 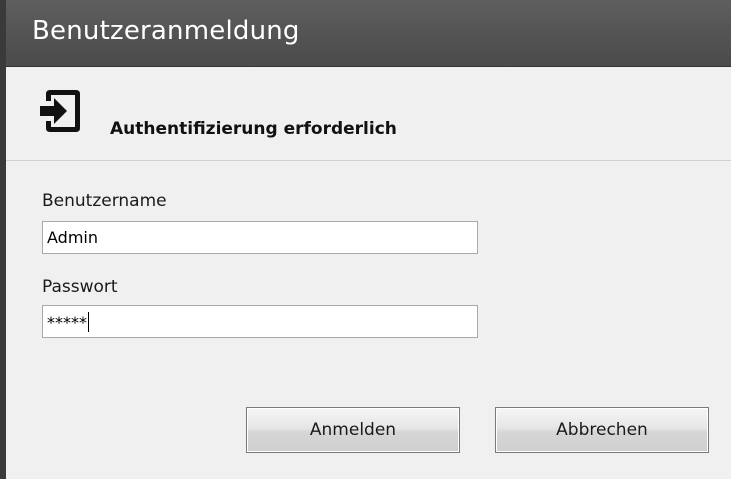 I want to click on username-label: Benutzername, so click(x=104, y=201).